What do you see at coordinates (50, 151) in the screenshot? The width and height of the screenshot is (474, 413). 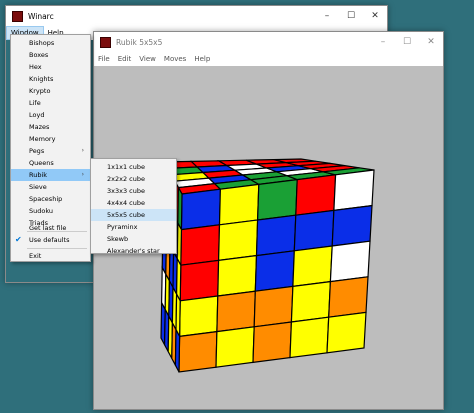 I see `menu-item-pegs: Pegs ›` at bounding box center [50, 151].